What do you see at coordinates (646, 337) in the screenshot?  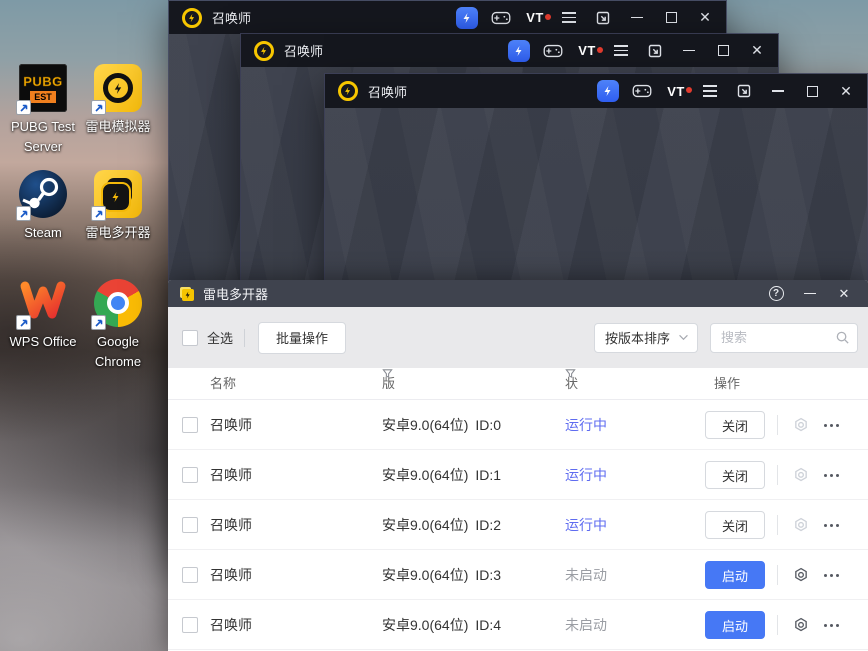 I see `sort-dropdown: 按版本排序` at bounding box center [646, 337].